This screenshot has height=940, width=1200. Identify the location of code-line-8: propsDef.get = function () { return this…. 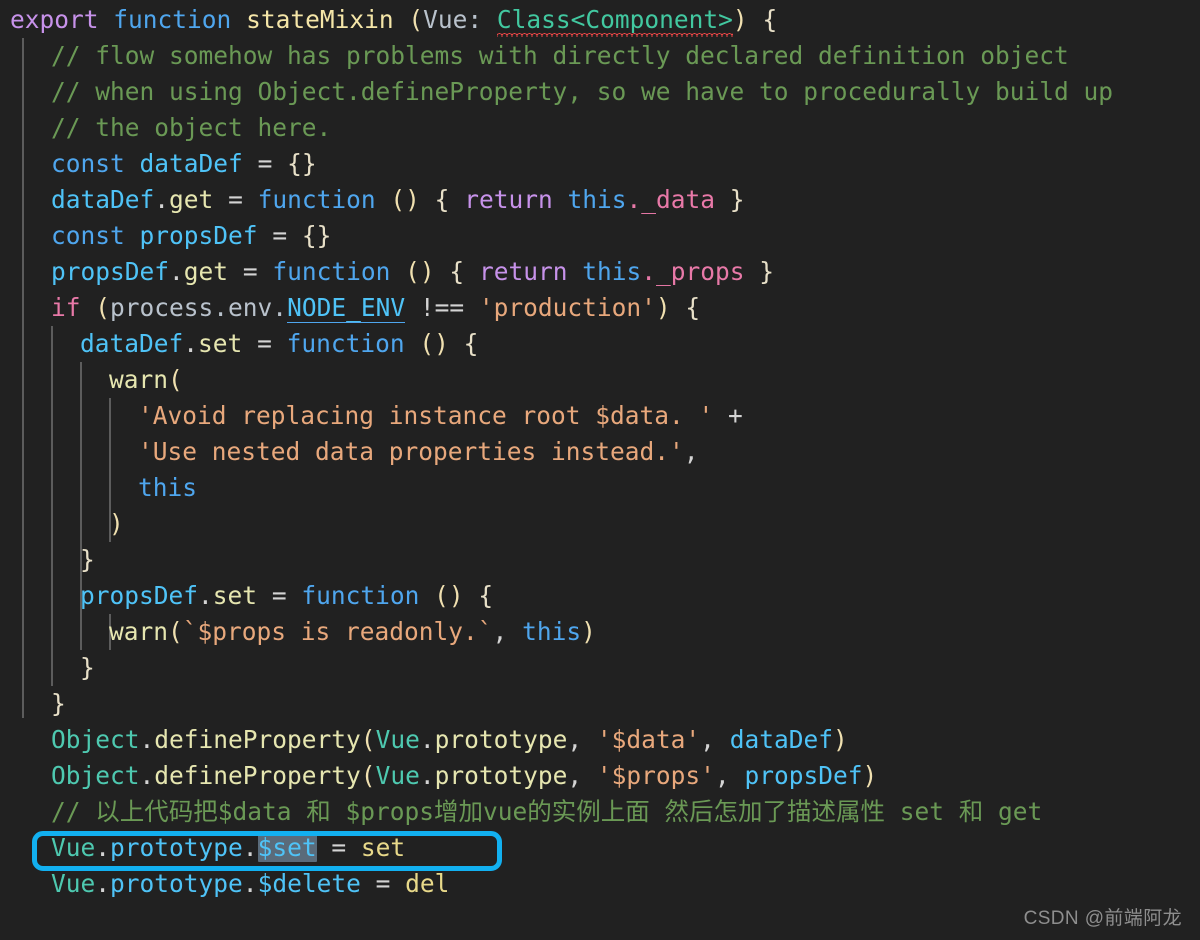
(600, 272).